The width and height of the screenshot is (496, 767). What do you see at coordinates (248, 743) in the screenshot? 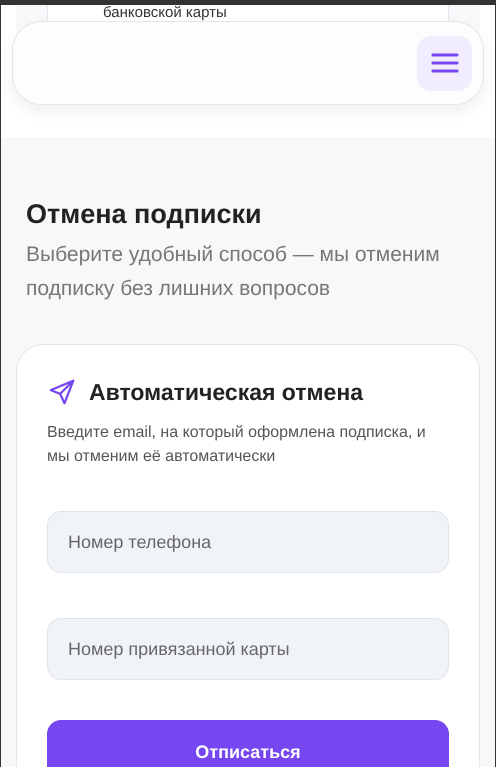
I see `unsubscribe-button: Отписаться` at bounding box center [248, 743].